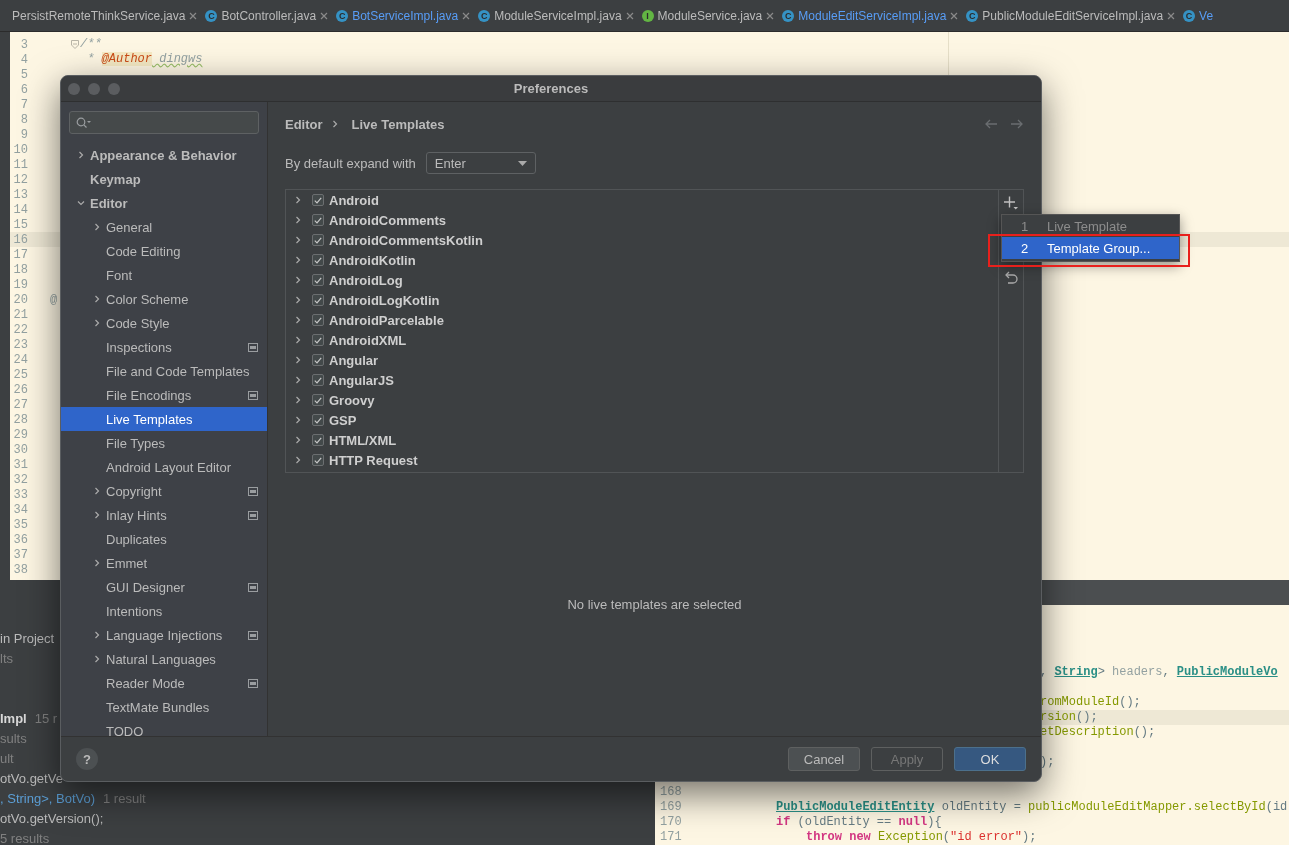  Describe the element at coordinates (1198, 15) in the screenshot. I see `editor-tab: C Ve` at that location.